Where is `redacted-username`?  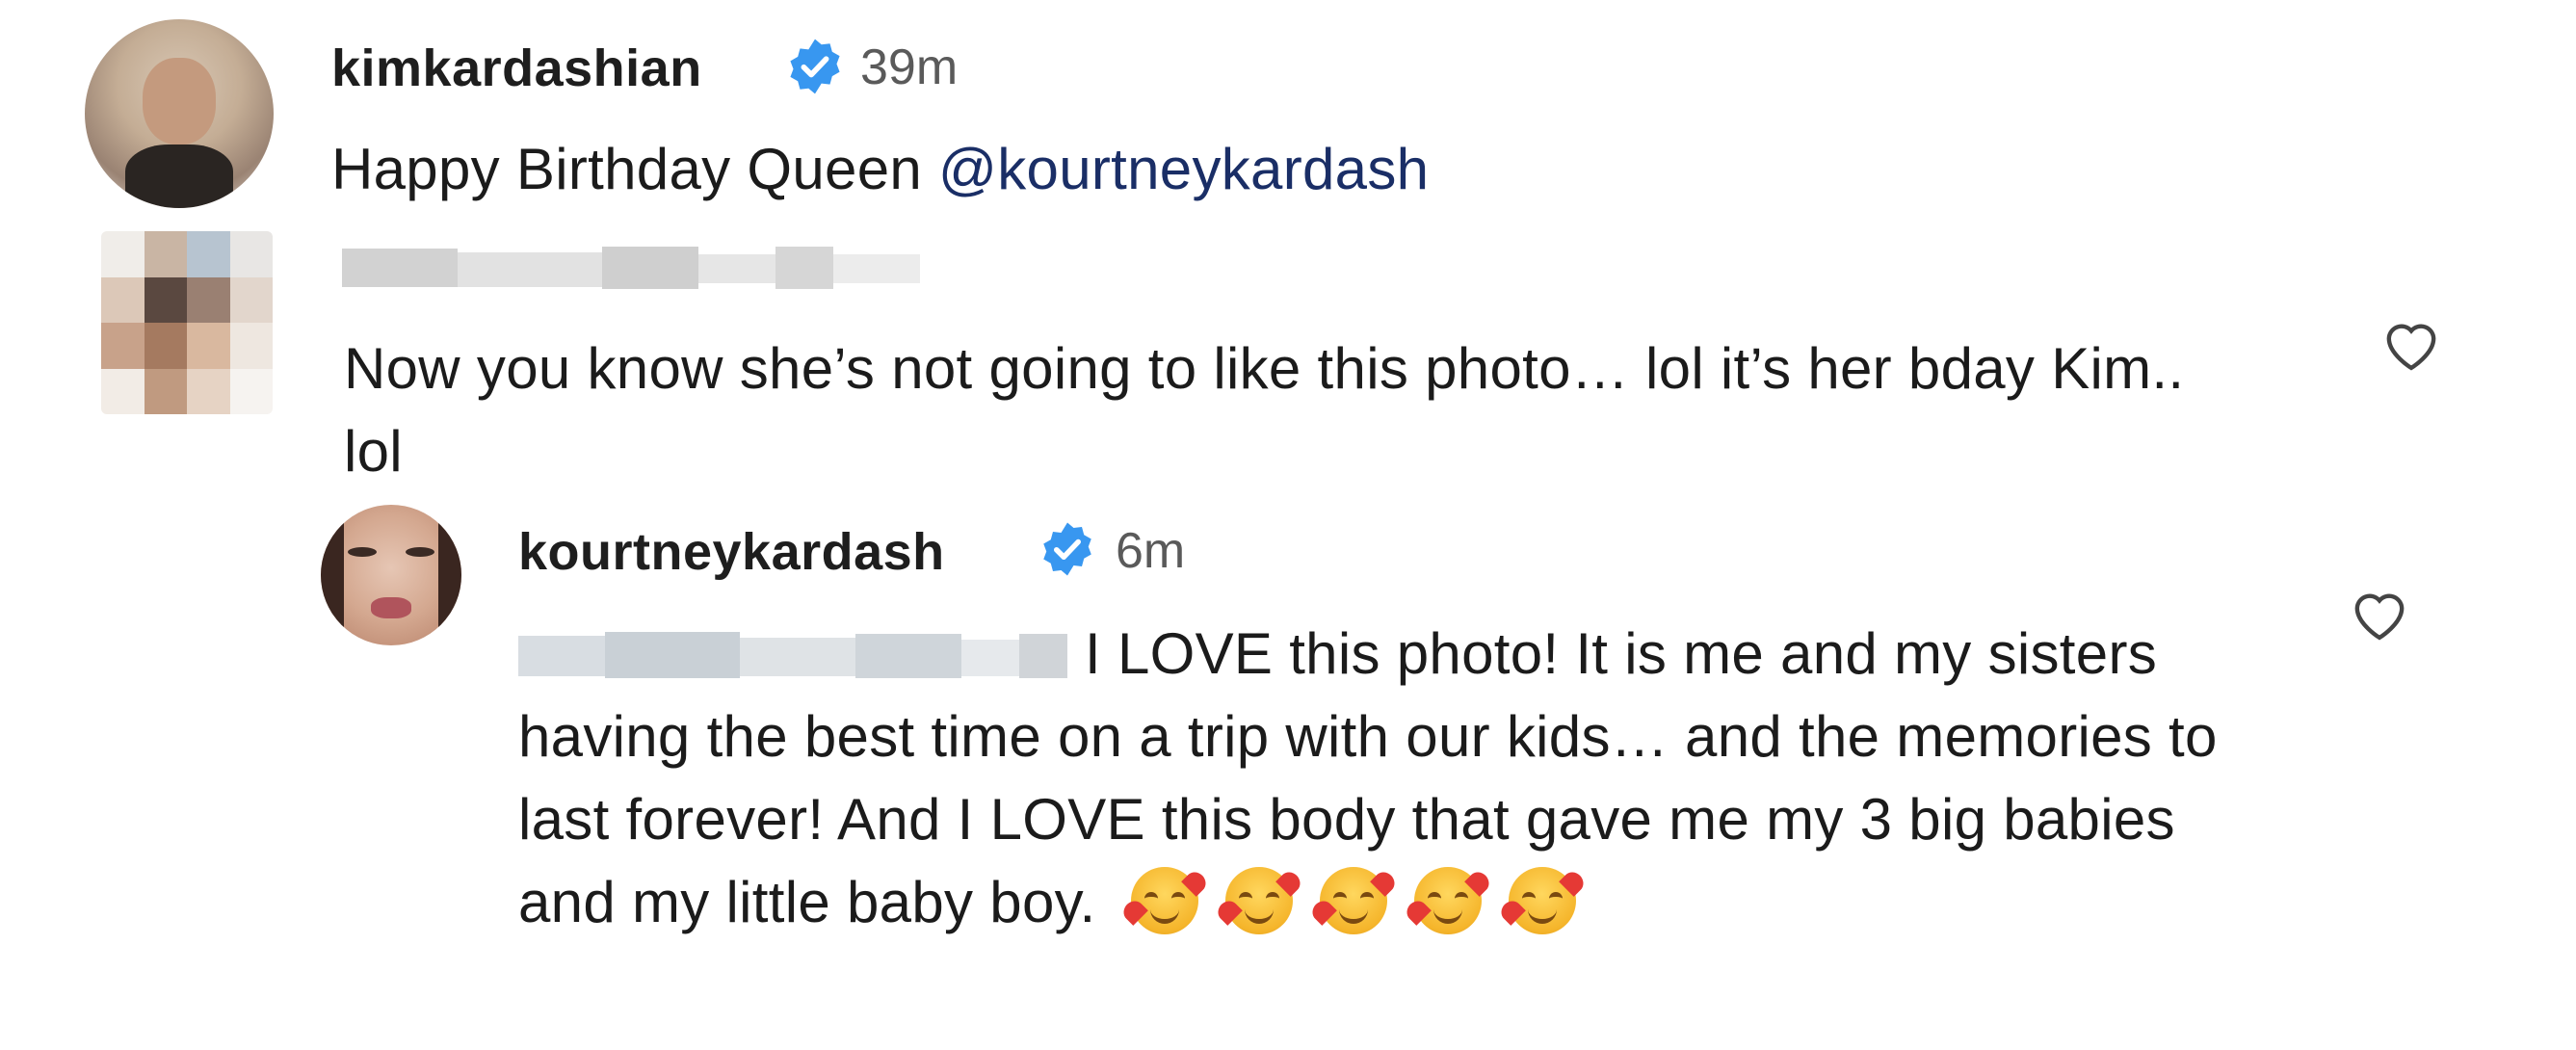 redacted-username is located at coordinates (631, 268).